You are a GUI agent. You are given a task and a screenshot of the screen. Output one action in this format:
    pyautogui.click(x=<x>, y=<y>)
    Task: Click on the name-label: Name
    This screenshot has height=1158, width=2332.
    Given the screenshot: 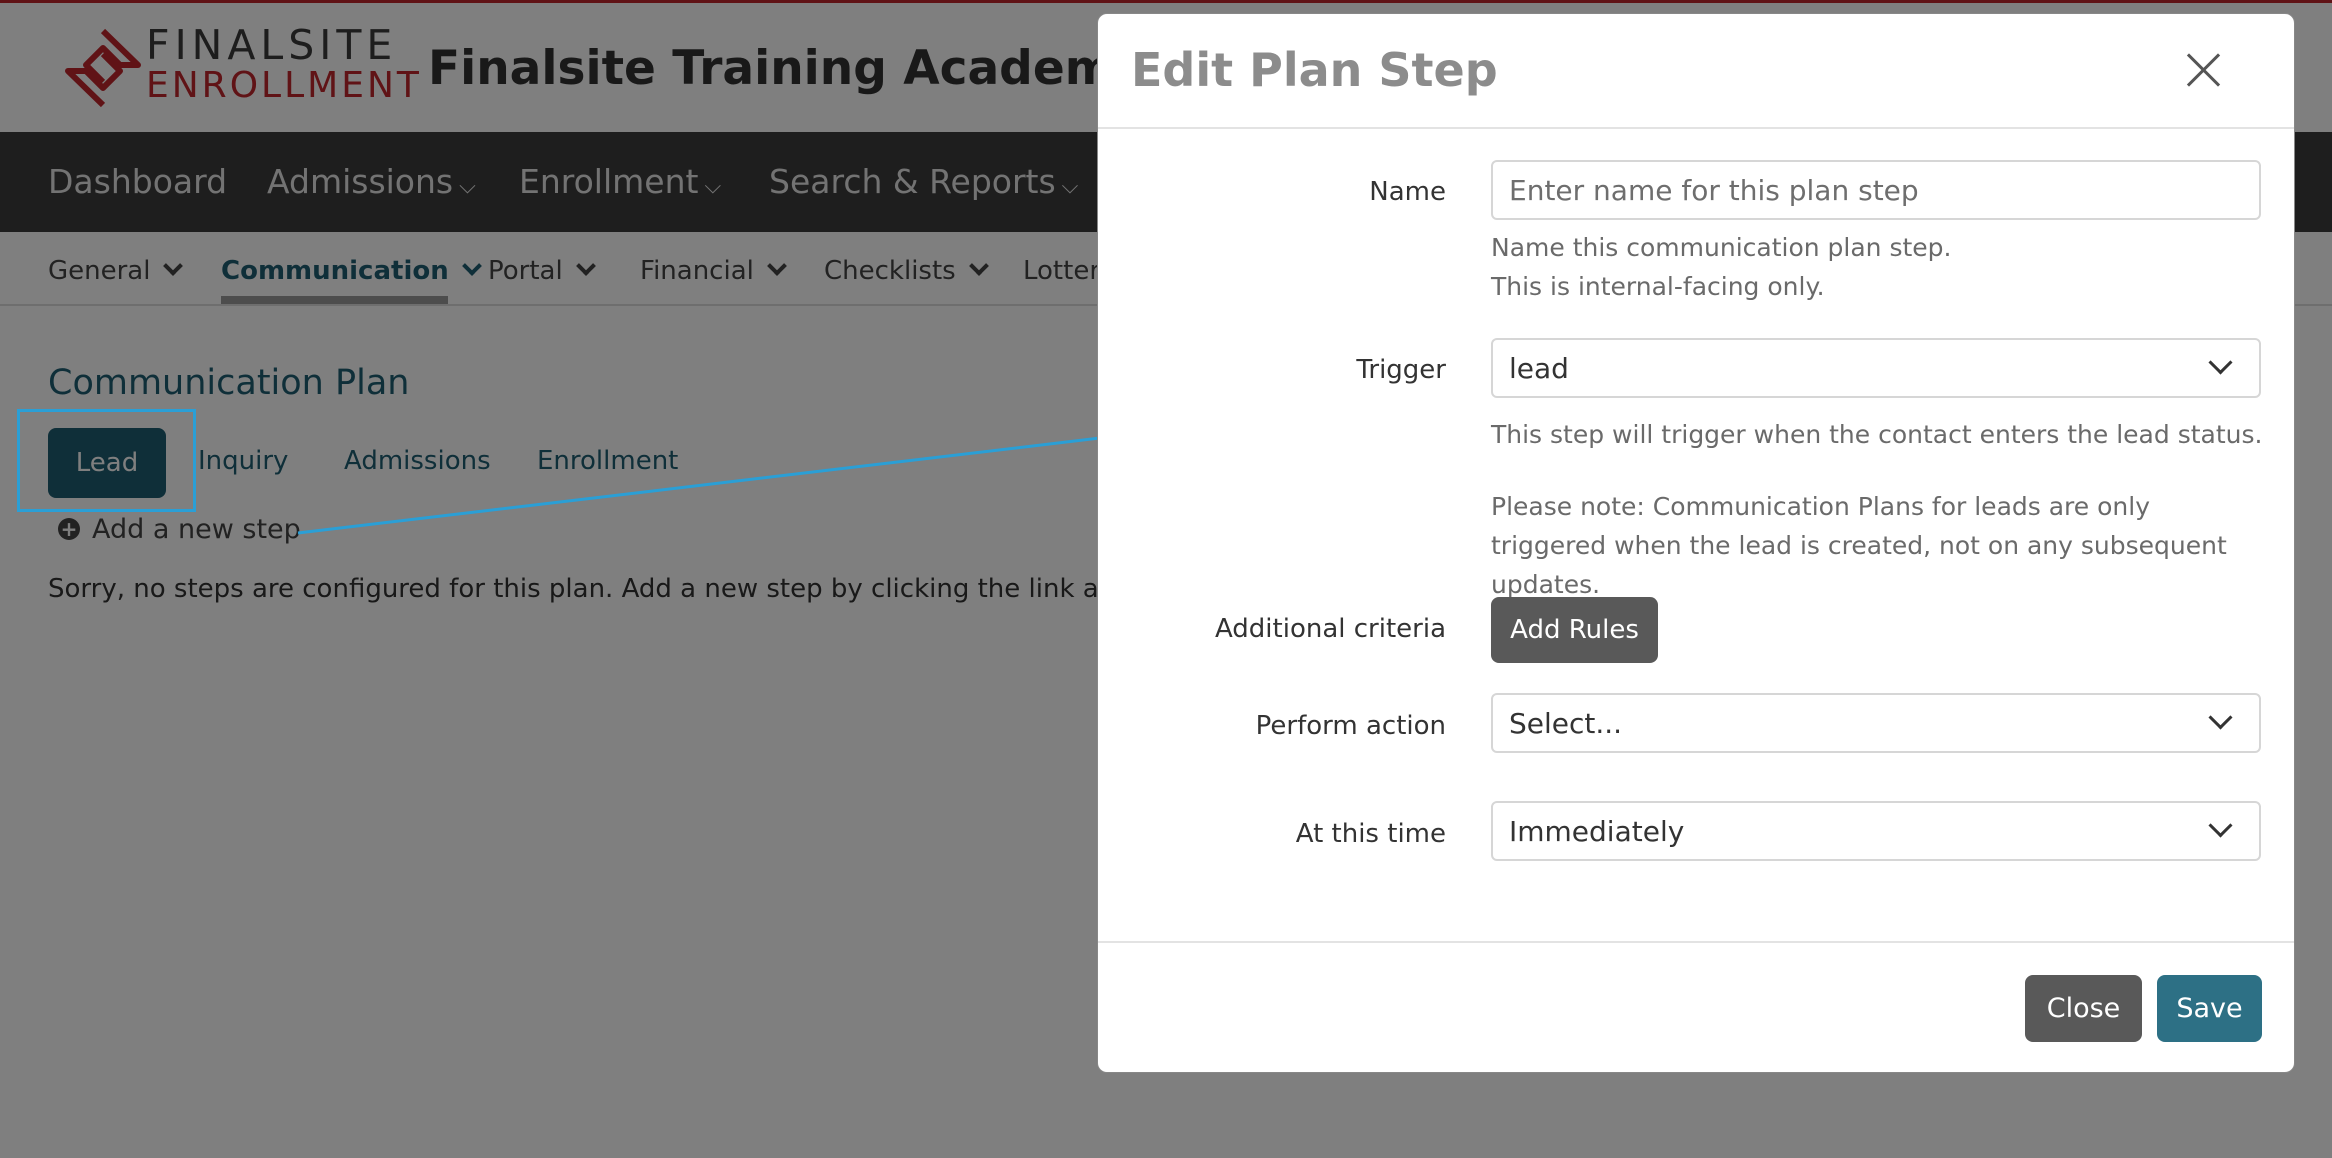 What is the action you would take?
    pyautogui.click(x=1407, y=192)
    